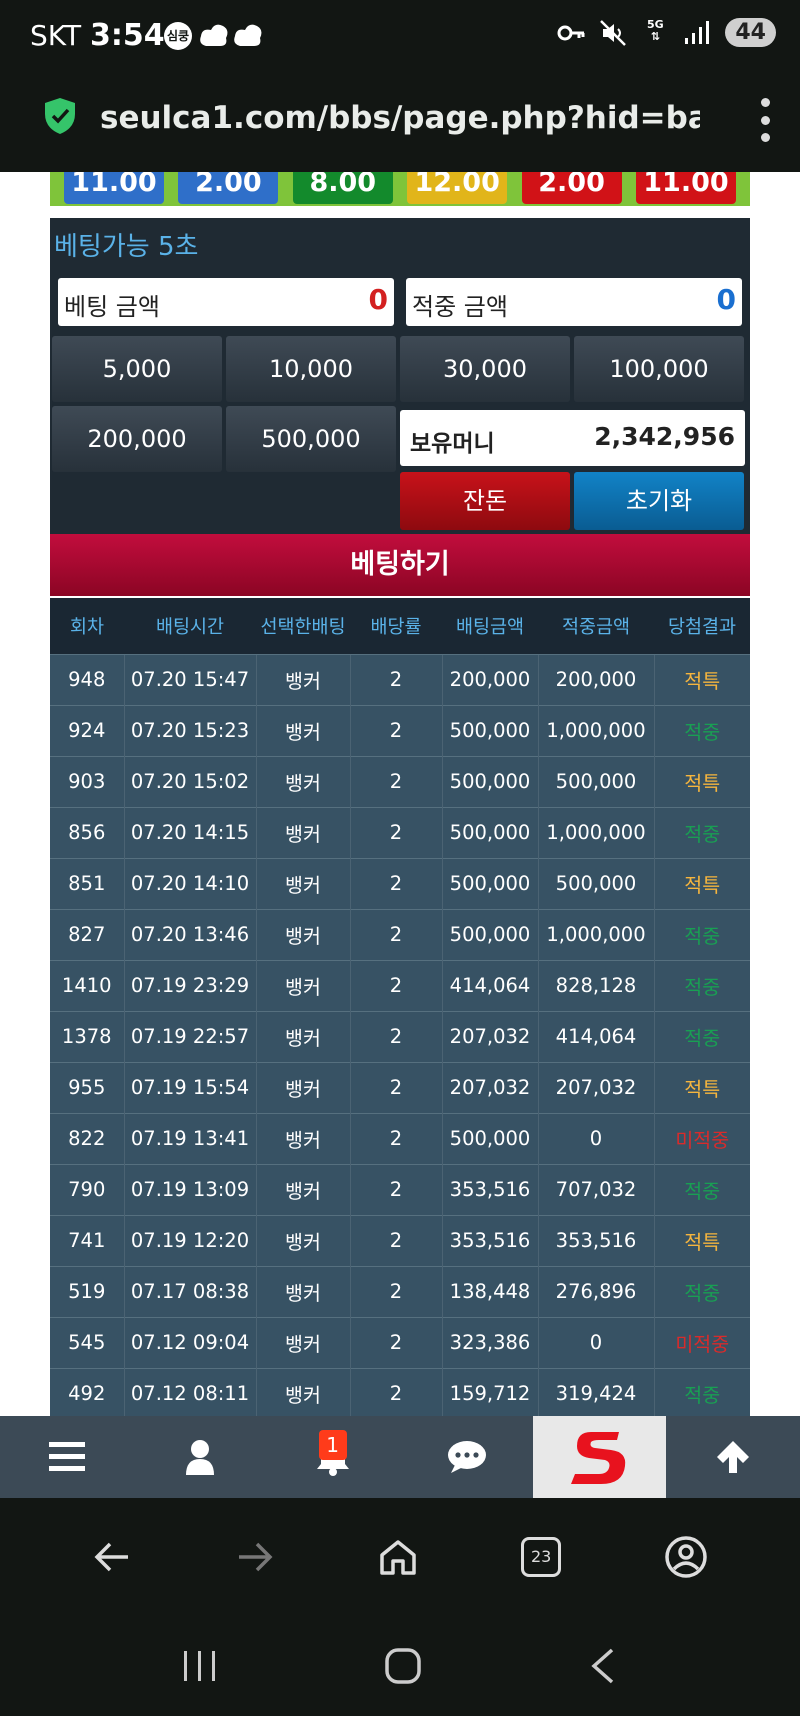 The image size is (800, 1716). What do you see at coordinates (87, 679) in the screenshot?
I see `round-cell: 948` at bounding box center [87, 679].